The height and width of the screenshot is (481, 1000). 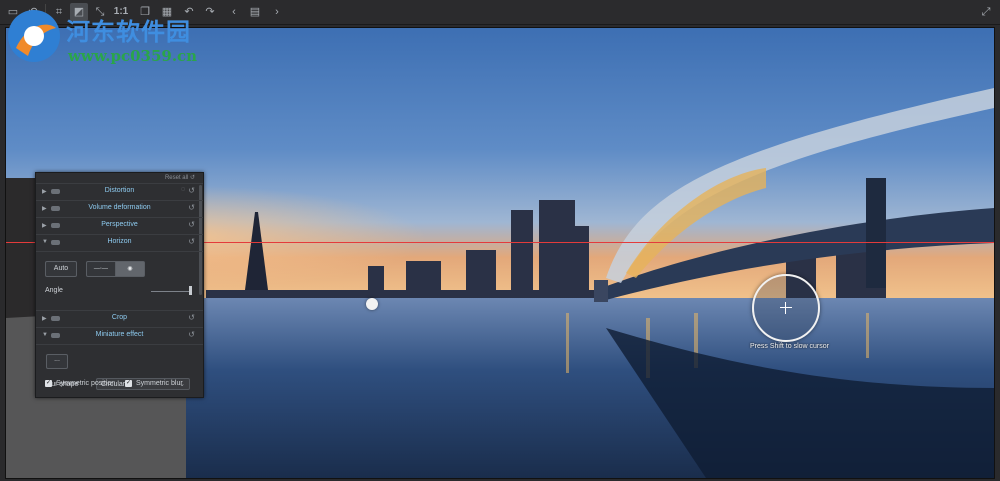 I want to click on angle-slider, so click(x=171, y=291).